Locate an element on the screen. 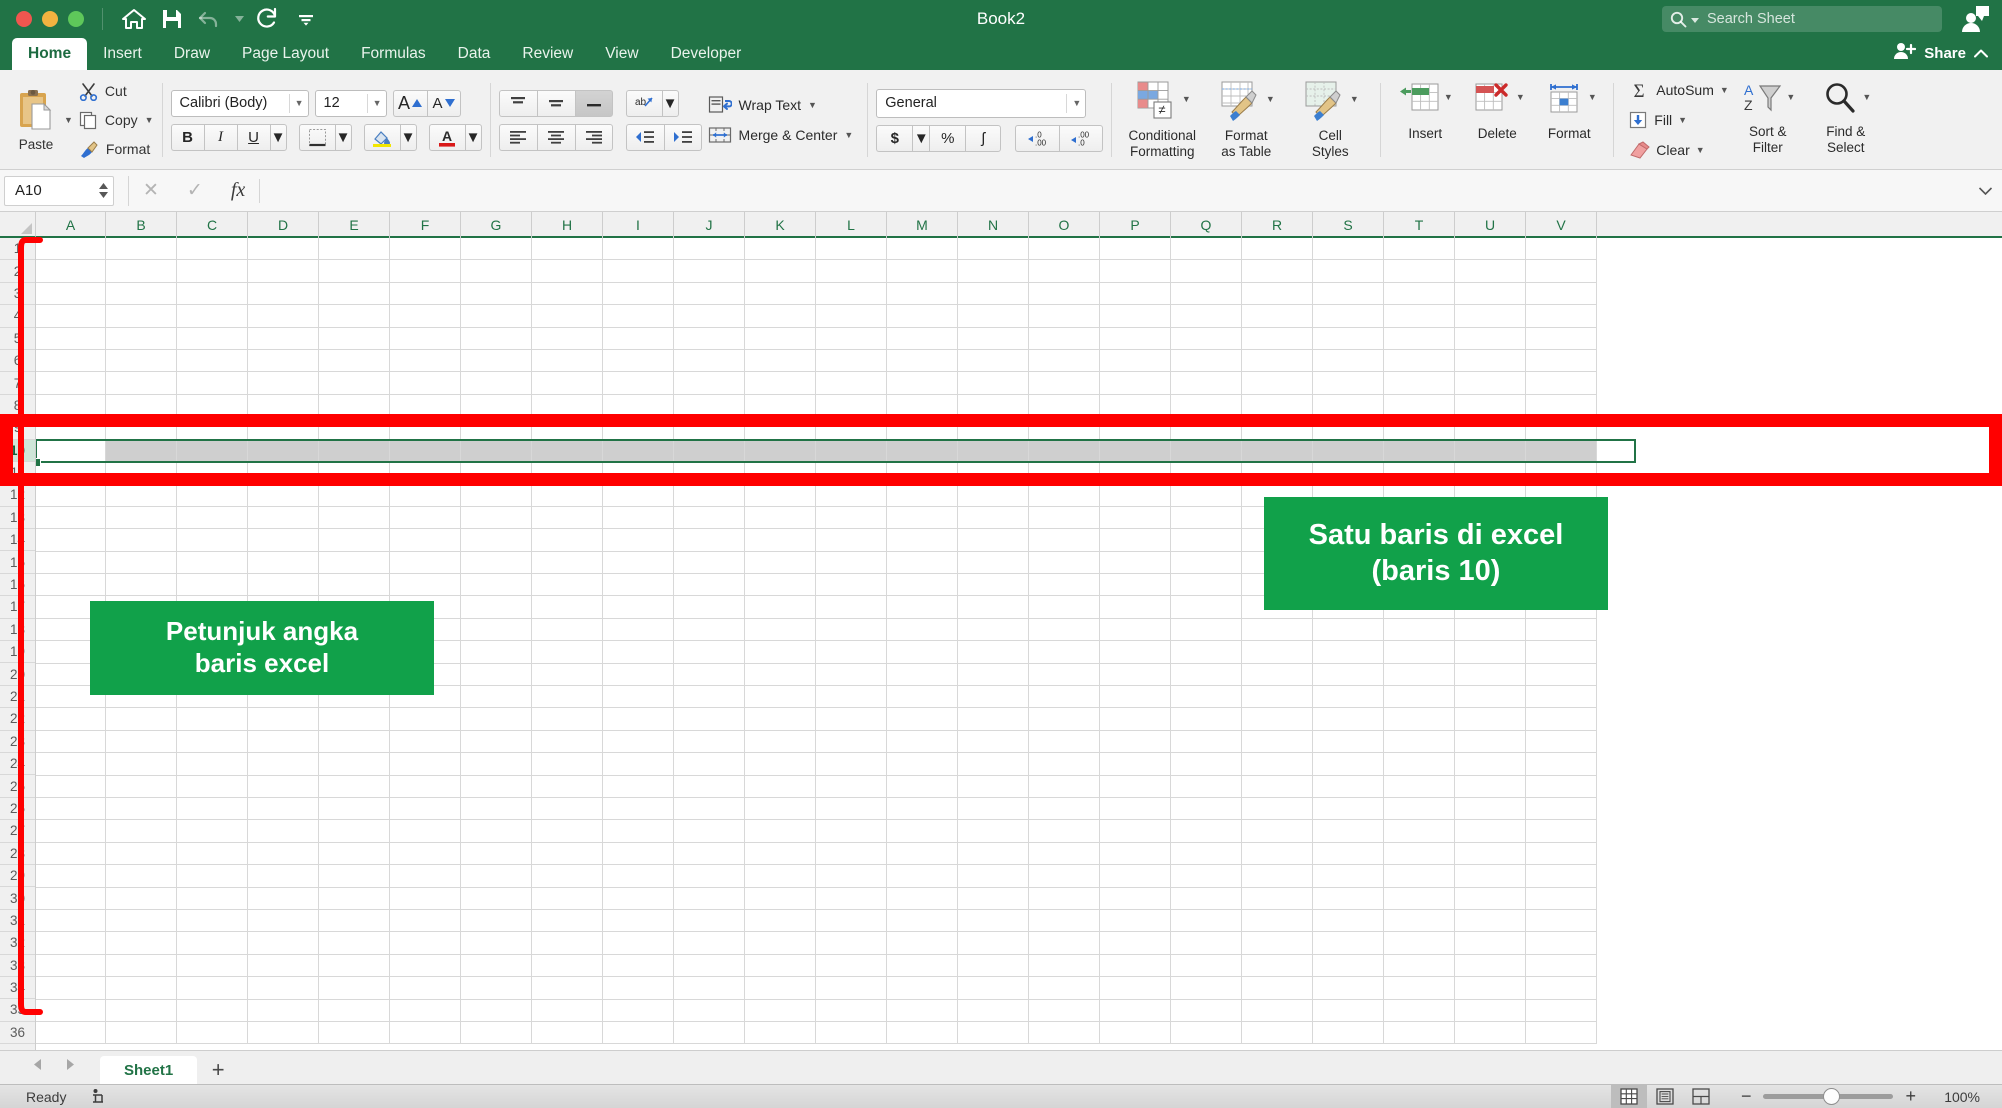 The height and width of the screenshot is (1108, 2002). cell-T33 is located at coordinates (1419, 966).